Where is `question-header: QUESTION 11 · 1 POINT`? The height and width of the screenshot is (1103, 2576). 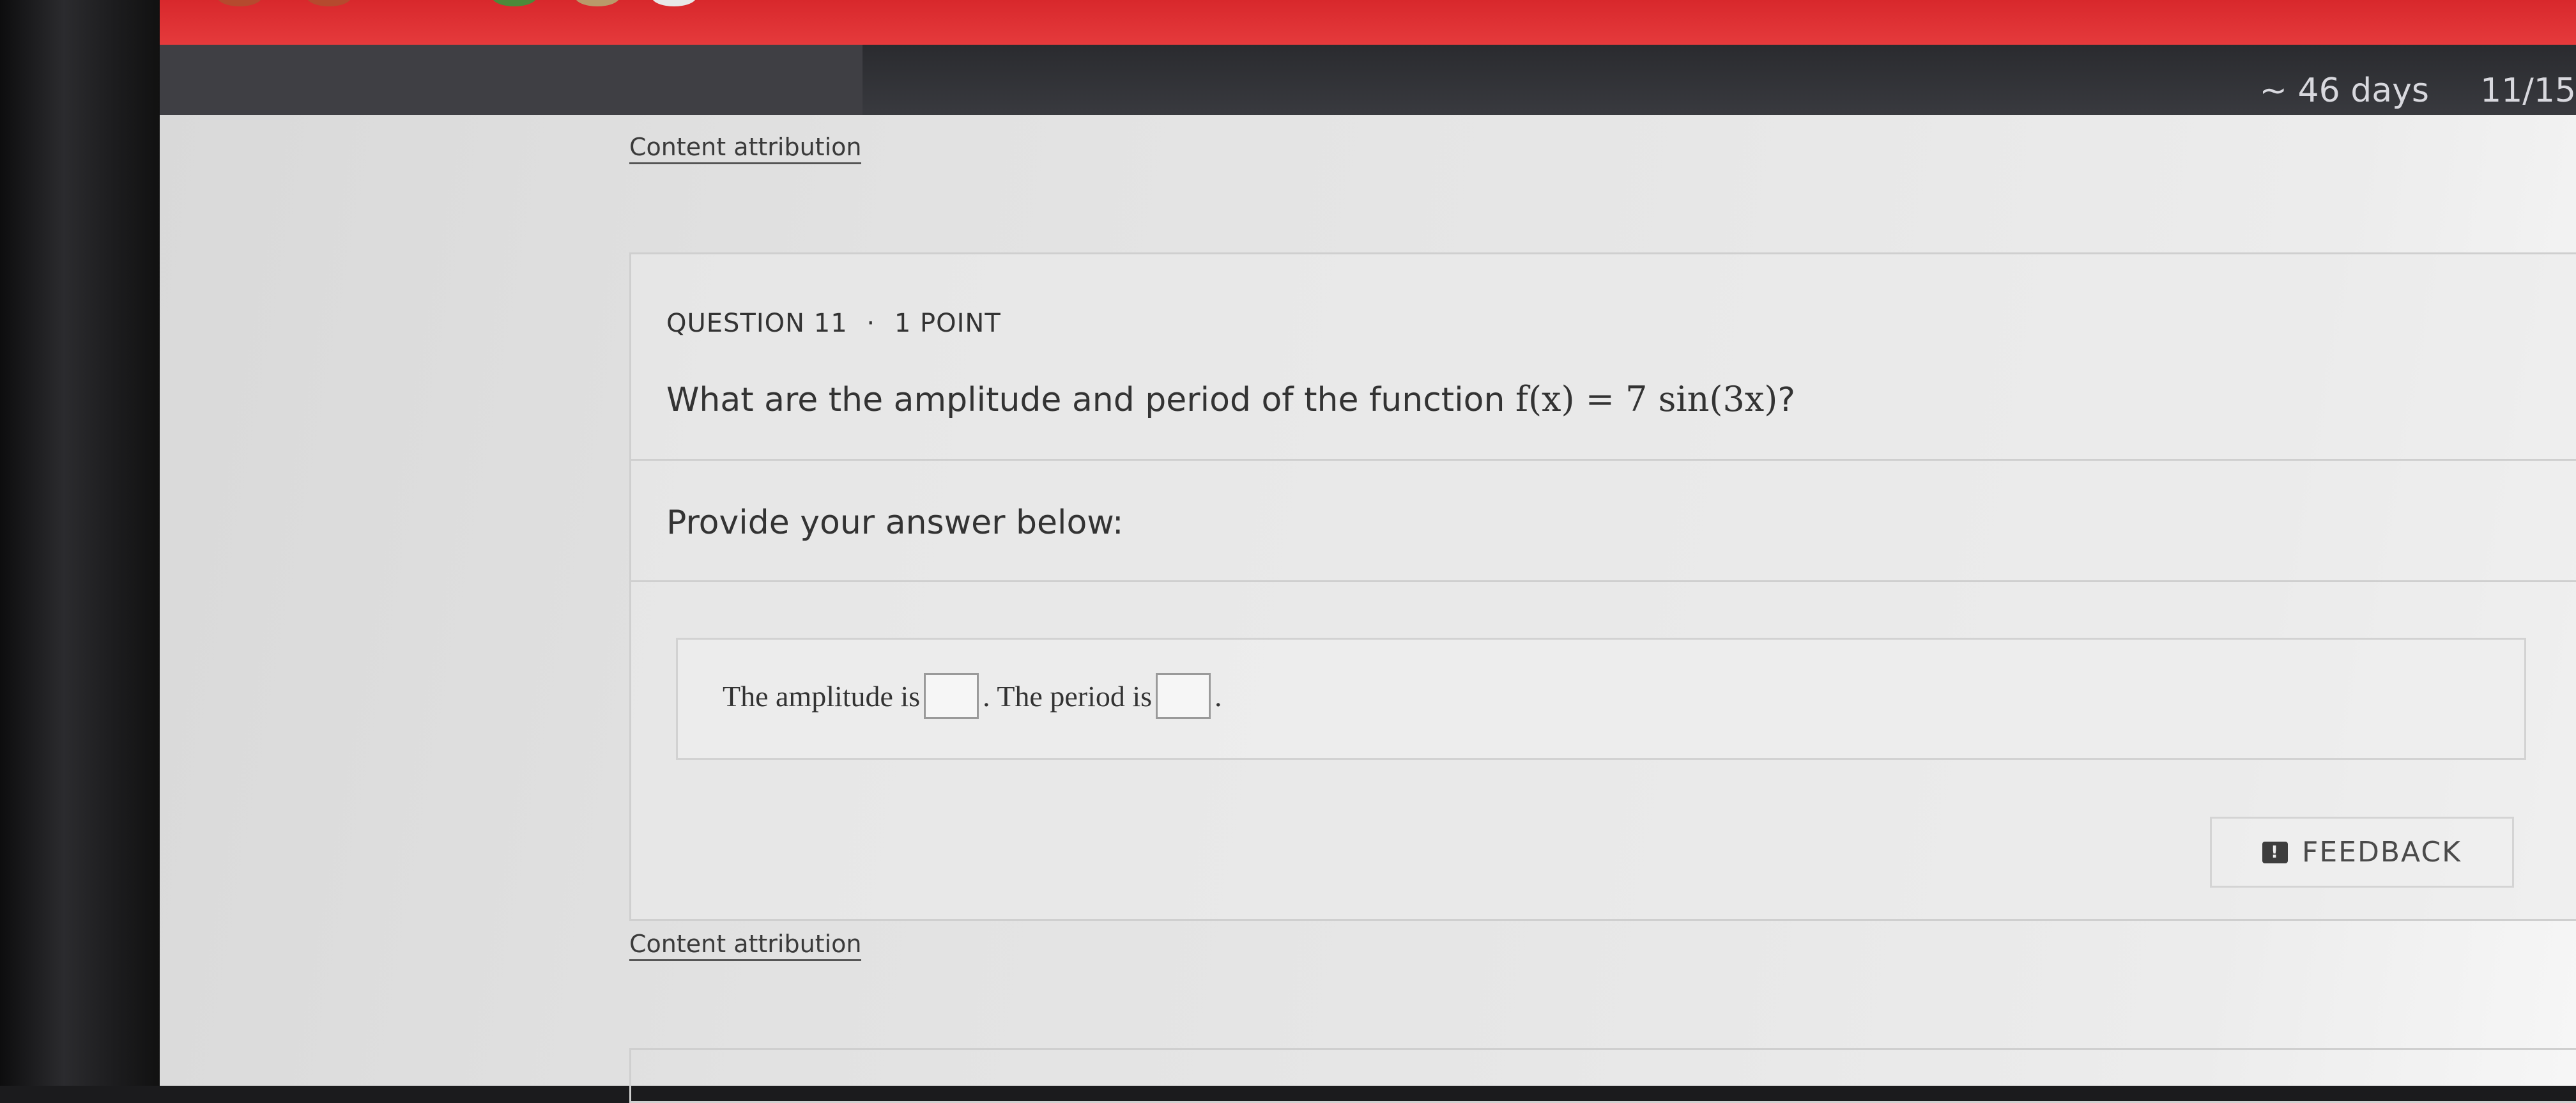
question-header: QUESTION 11 · 1 POINT is located at coordinates (833, 323).